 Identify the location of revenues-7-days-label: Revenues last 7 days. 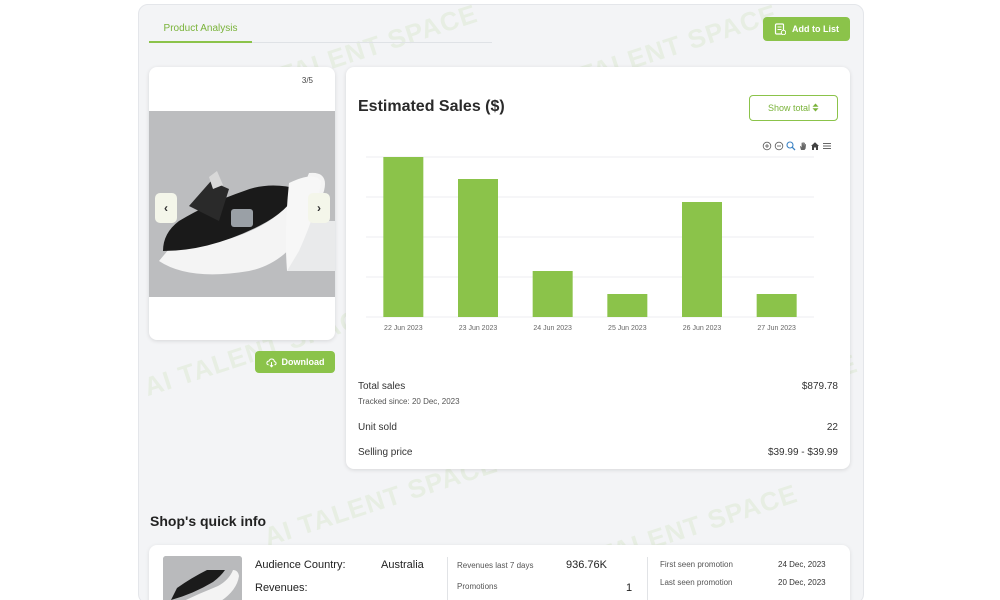
(495, 565).